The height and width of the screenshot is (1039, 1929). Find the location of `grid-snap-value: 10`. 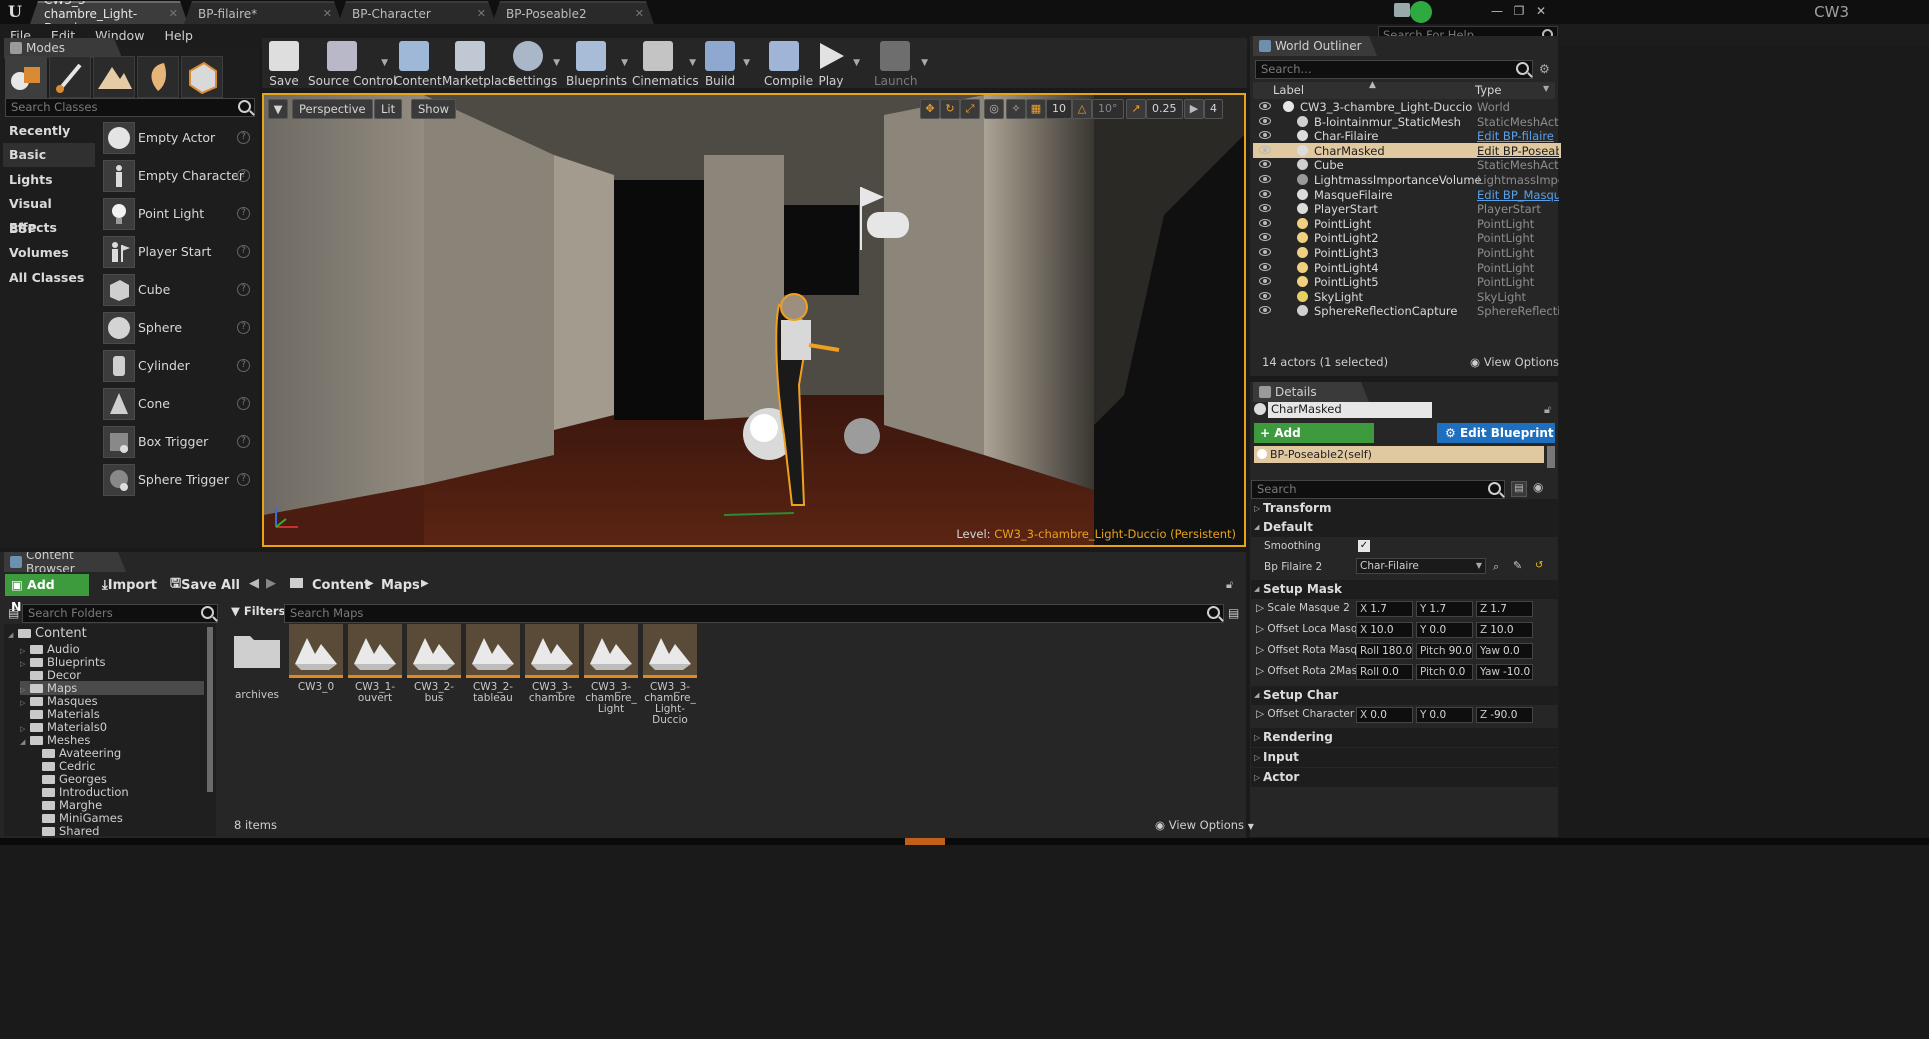

grid-snap-value: 10 is located at coordinates (1059, 109).